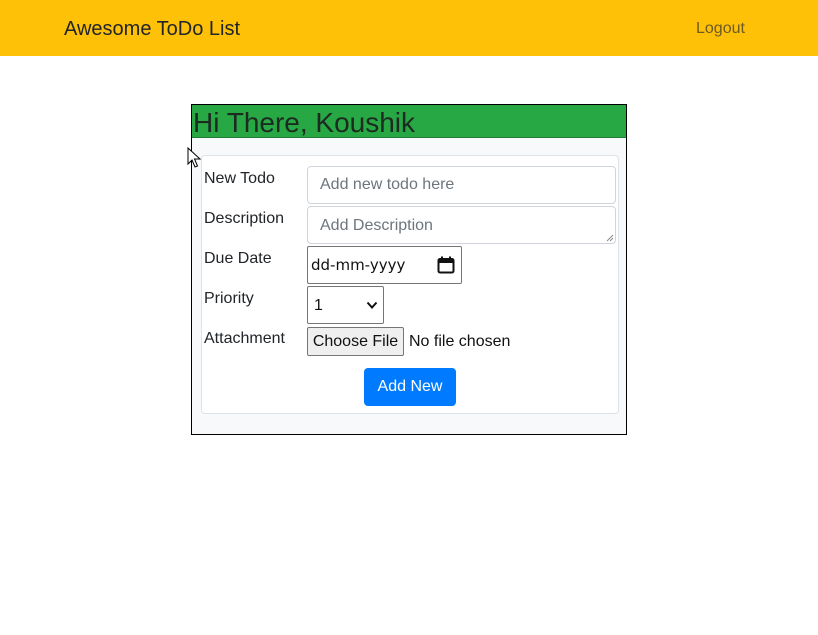 This screenshot has width=818, height=635. I want to click on description-label: Description, so click(244, 218).